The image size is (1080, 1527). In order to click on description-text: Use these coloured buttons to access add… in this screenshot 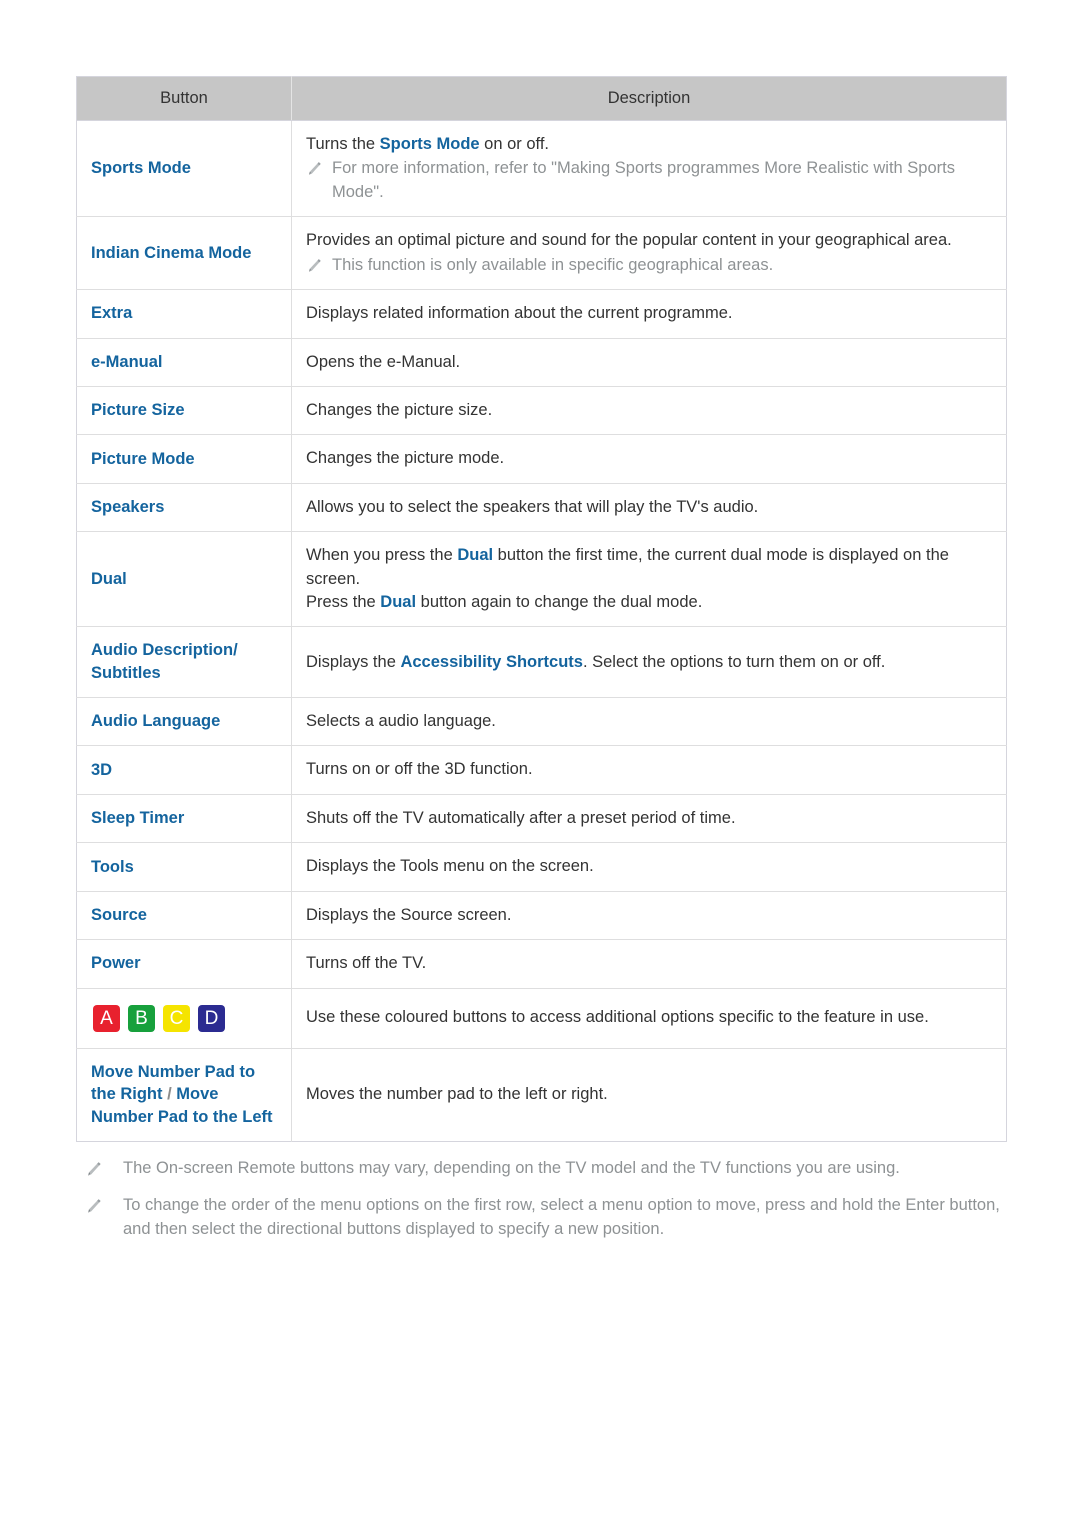, I will do `click(617, 1017)`.